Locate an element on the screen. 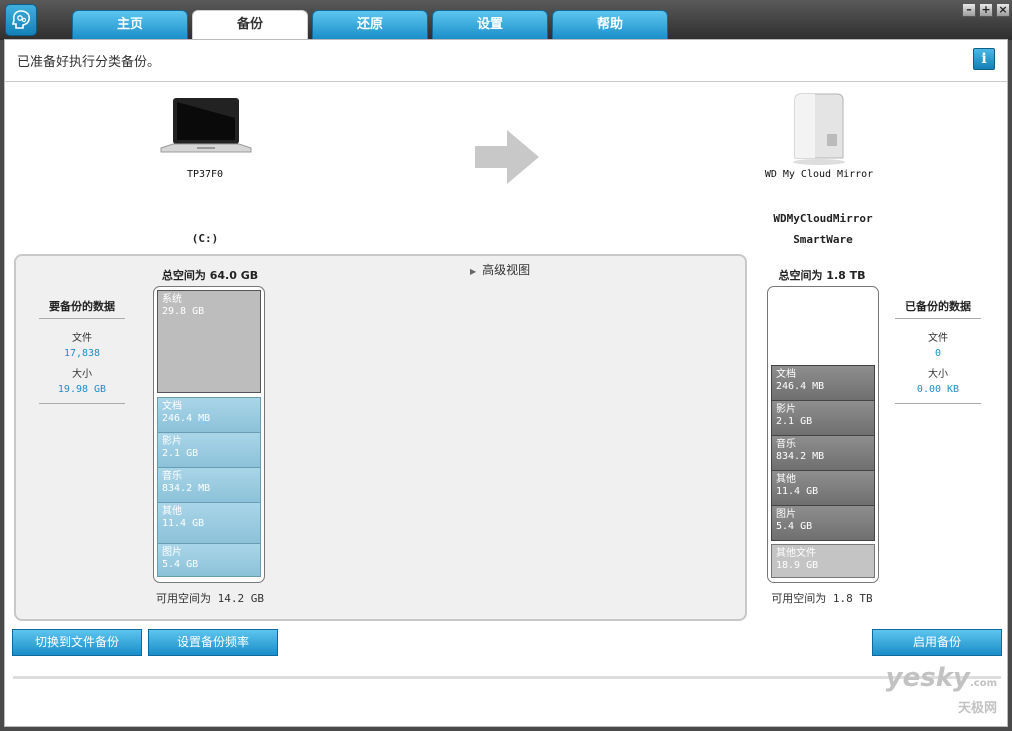 This screenshot has width=1012, height=731. stats-title: 已备份的数据 is located at coordinates (938, 308).